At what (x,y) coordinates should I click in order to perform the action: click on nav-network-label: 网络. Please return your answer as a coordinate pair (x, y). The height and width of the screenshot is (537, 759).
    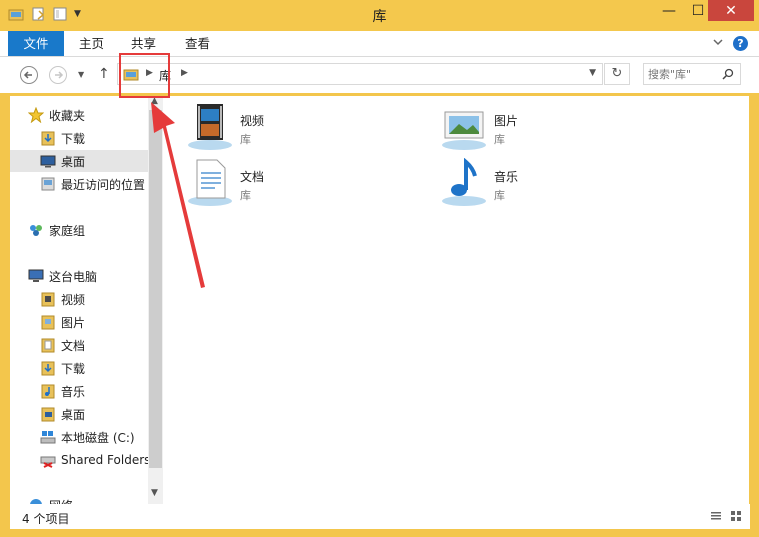
    Looking at the image, I should click on (61, 501).